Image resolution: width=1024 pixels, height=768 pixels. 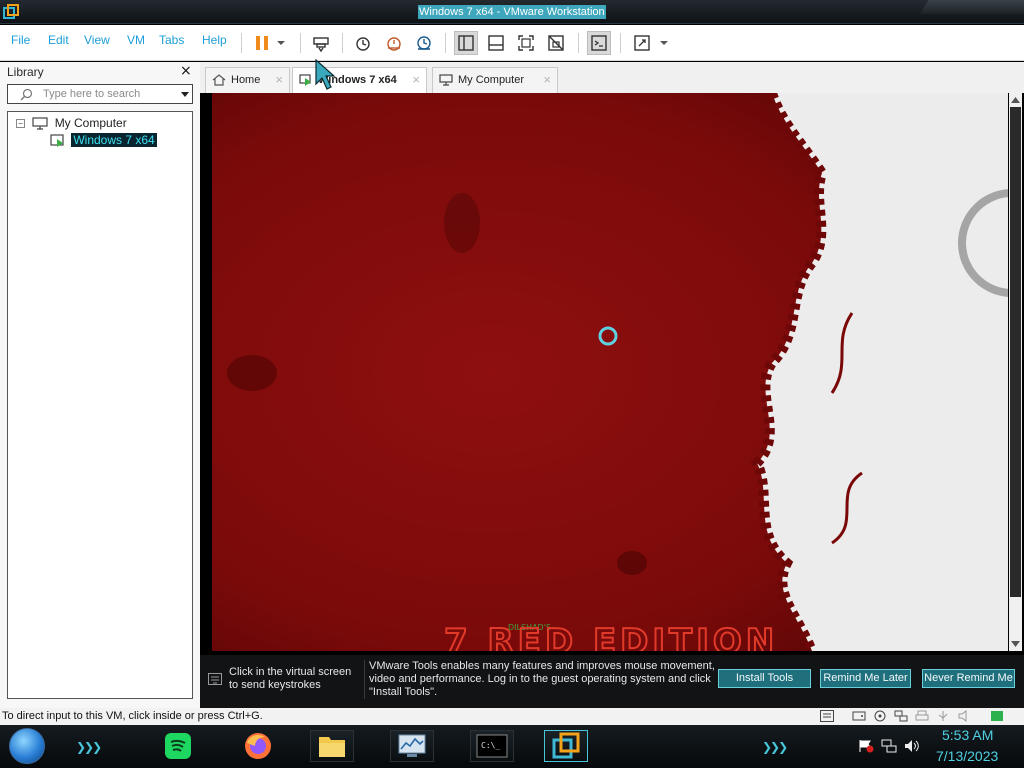 I want to click on vm-vertical-scrollbar, so click(x=1015, y=372).